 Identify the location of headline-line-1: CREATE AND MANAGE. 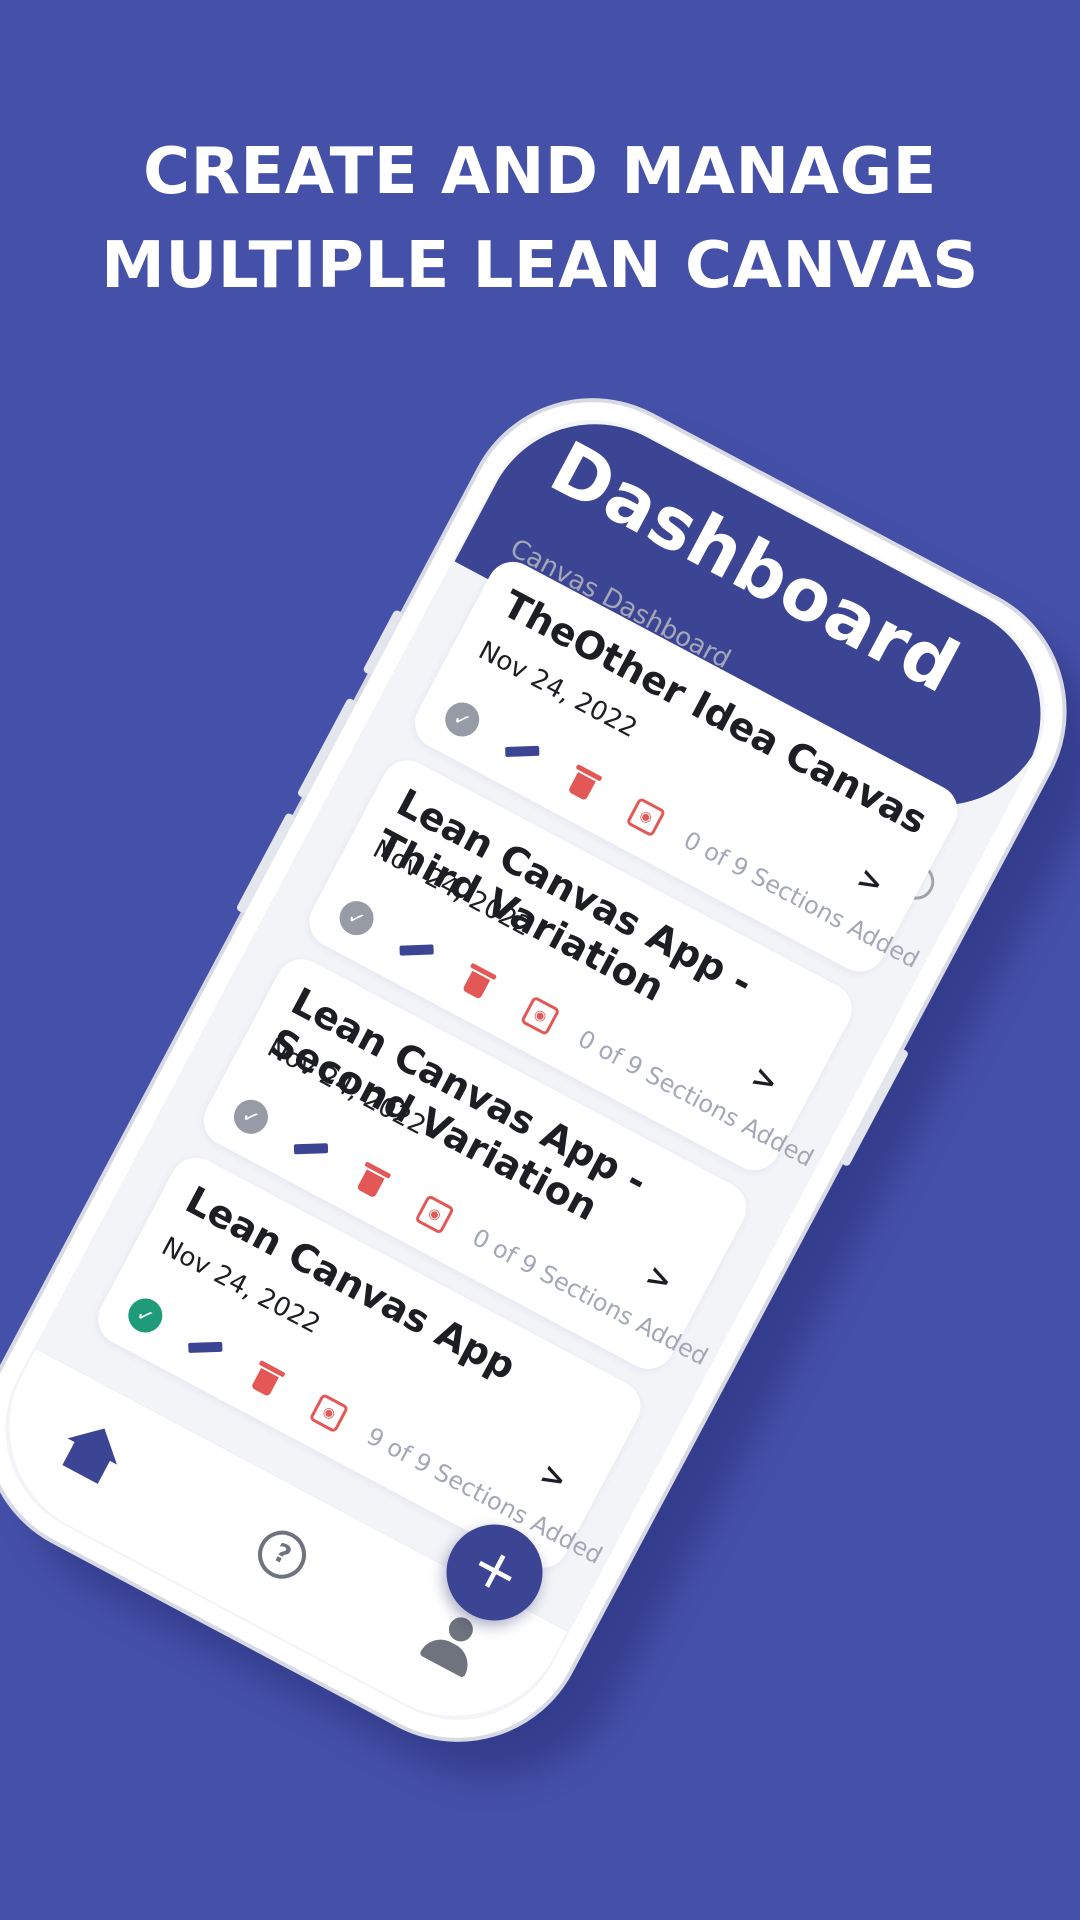
(540, 172).